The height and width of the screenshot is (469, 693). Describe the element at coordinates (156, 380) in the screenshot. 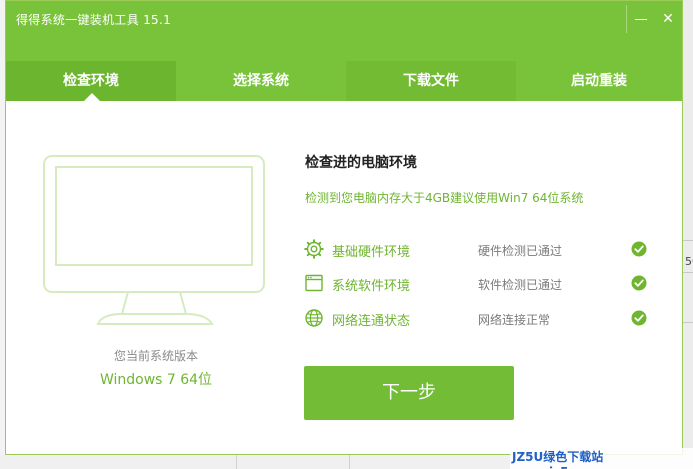

I see `current-os-version: Windows 7 64位` at that location.